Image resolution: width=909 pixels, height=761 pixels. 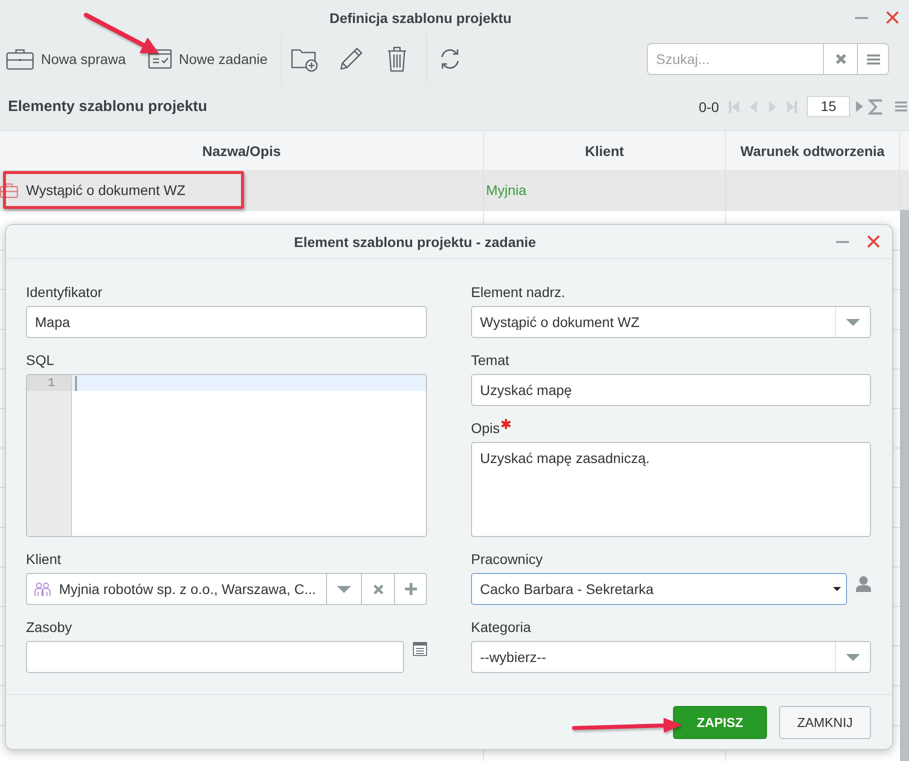 What do you see at coordinates (108, 106) in the screenshot?
I see `section-title: Elementy szablonu projektu` at bounding box center [108, 106].